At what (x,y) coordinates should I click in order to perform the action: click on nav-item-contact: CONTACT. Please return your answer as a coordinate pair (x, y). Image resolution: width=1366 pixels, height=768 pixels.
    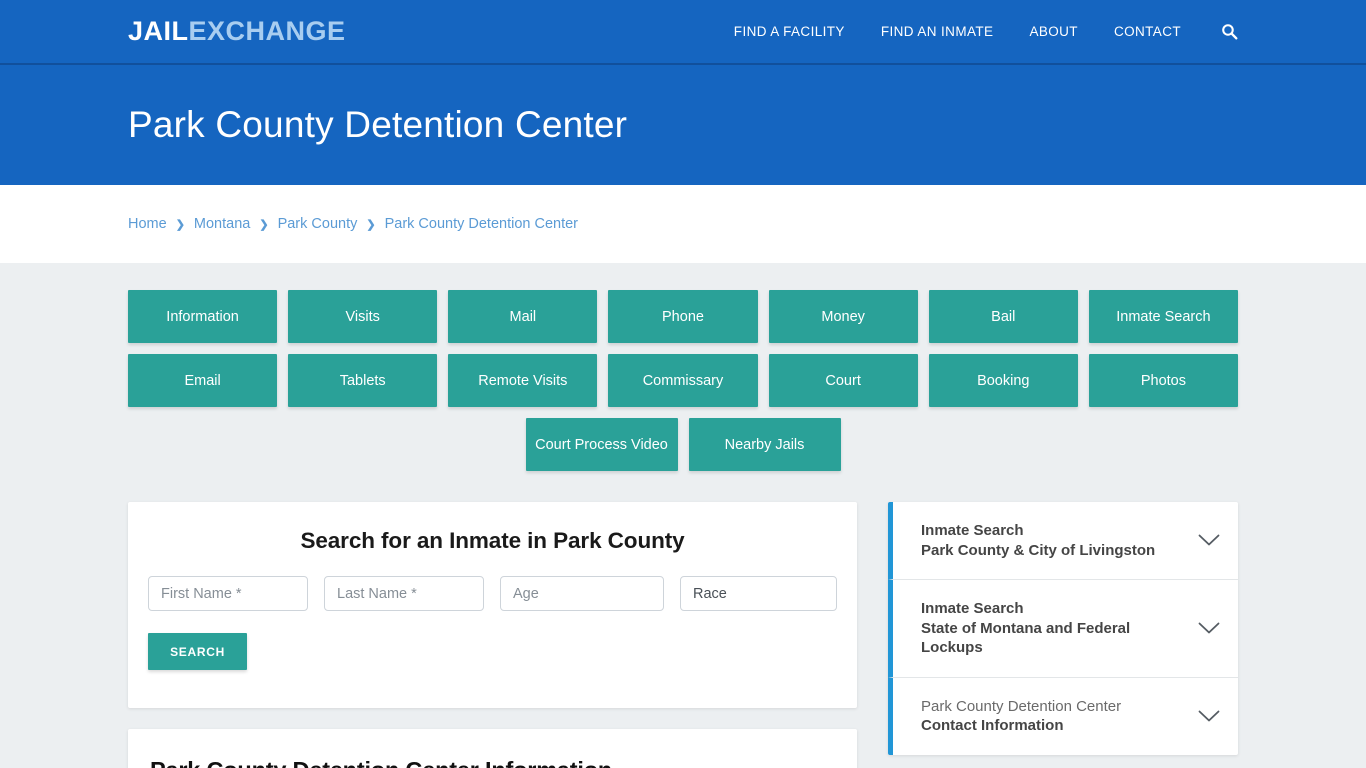
    Looking at the image, I should click on (1147, 31).